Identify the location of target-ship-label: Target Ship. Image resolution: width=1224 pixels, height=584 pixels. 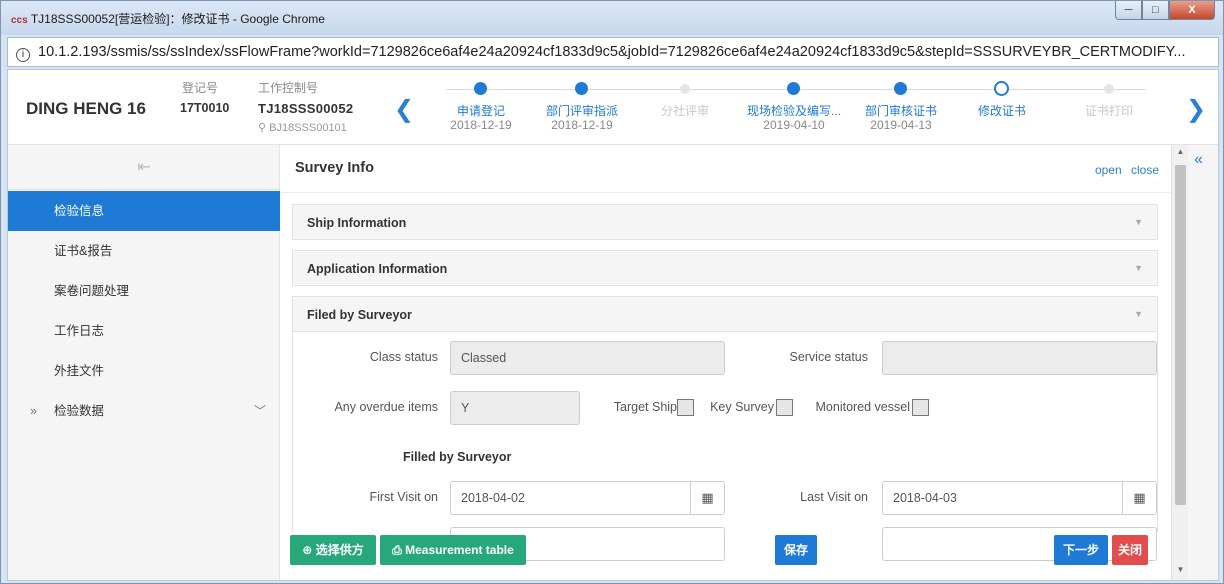
(645, 407).